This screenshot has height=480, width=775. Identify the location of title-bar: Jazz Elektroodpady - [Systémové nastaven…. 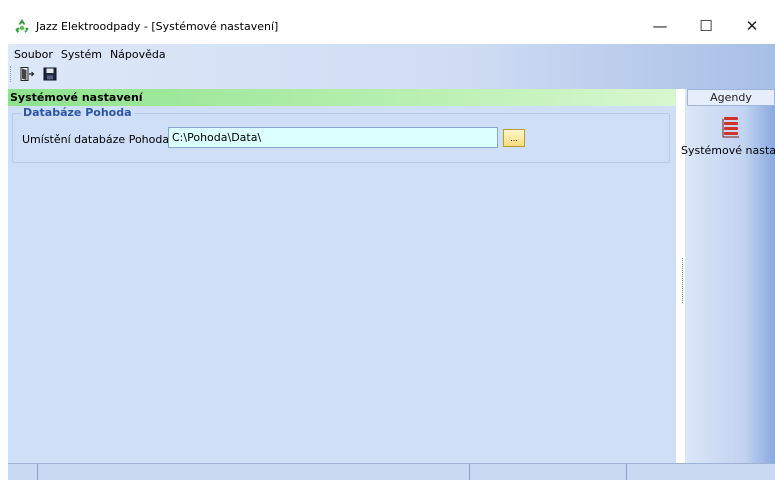
(391, 26).